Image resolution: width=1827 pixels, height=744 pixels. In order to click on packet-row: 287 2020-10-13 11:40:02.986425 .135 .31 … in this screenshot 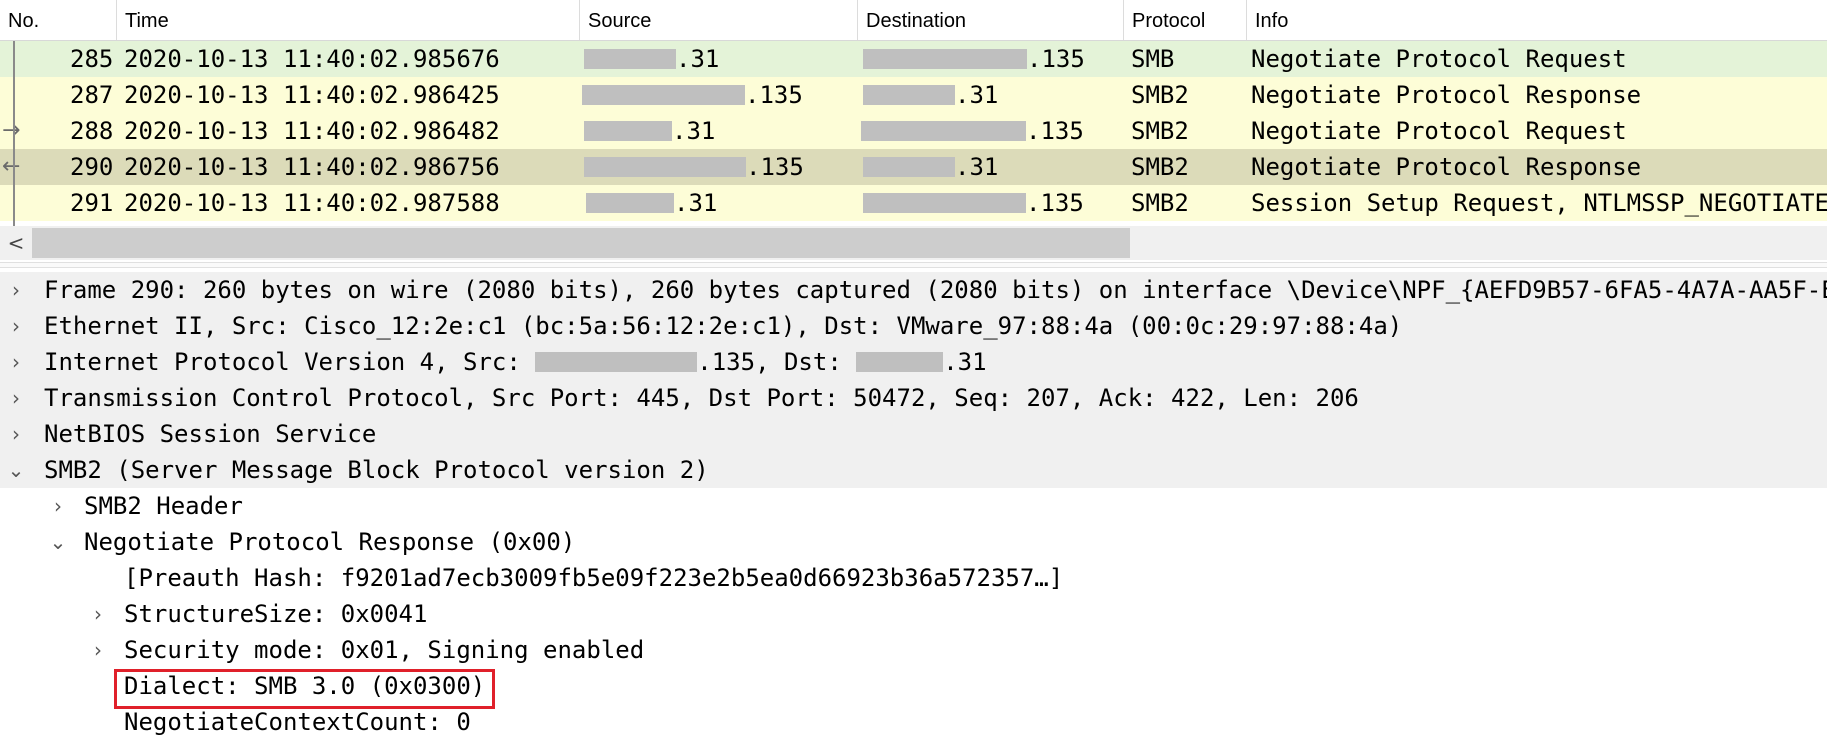, I will do `click(913, 95)`.